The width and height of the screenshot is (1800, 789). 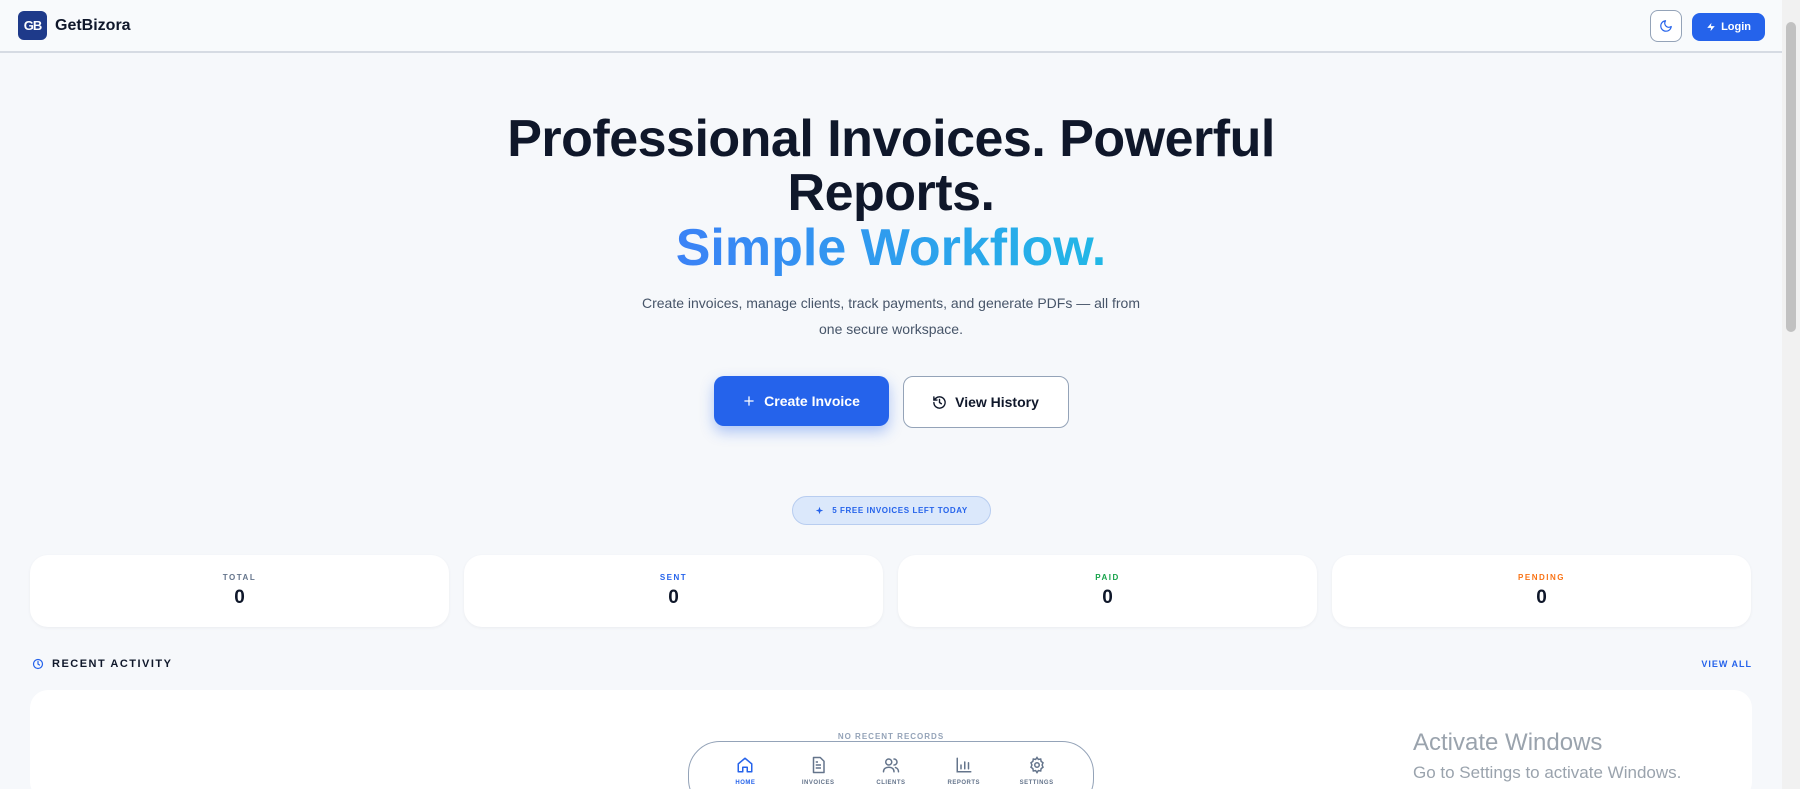 I want to click on hero-accent-wrap: Simple Workflow., so click(x=891, y=248).